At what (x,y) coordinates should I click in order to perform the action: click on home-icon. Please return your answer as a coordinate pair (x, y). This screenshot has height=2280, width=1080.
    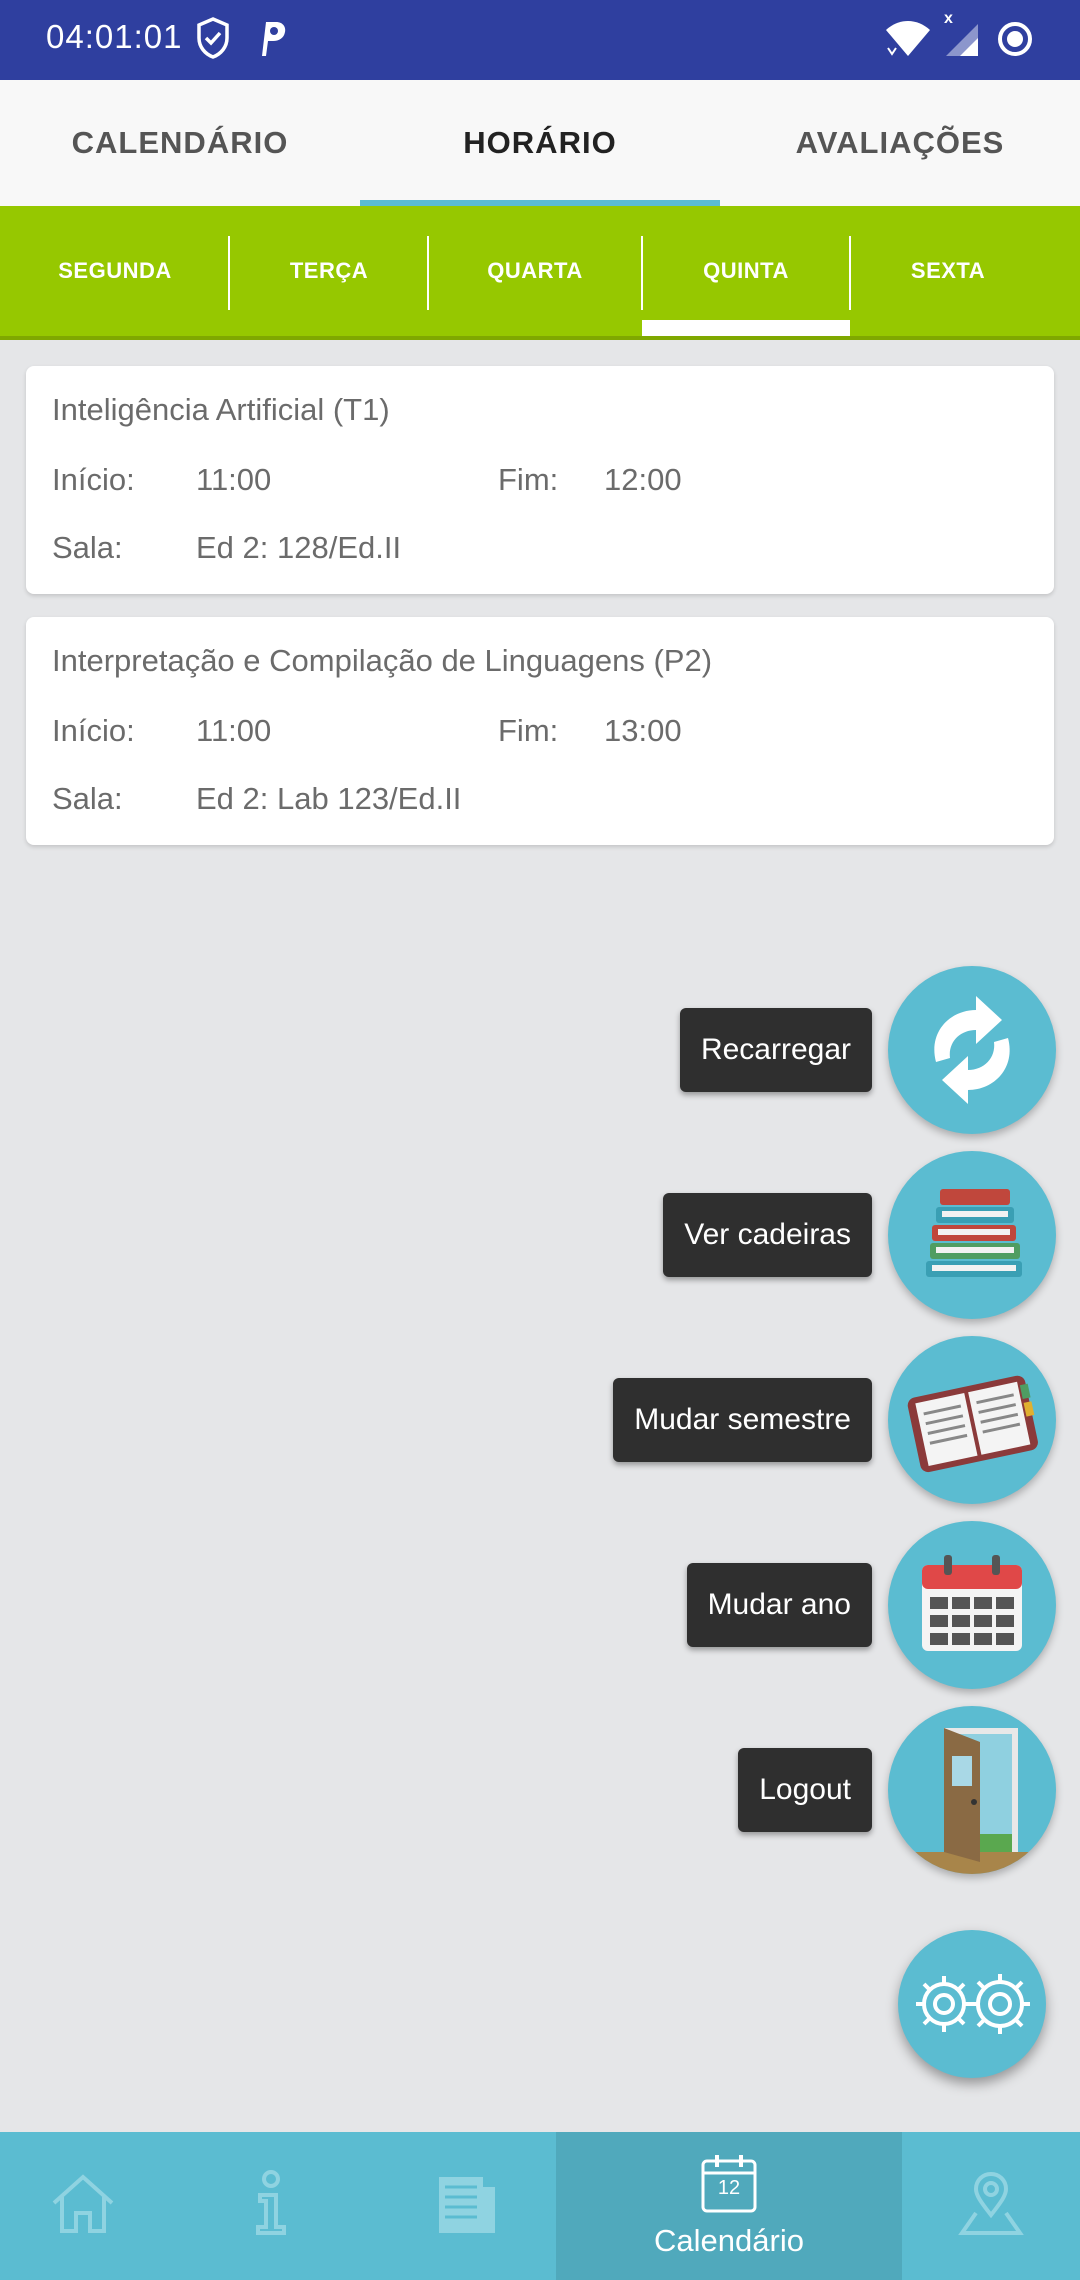
    Looking at the image, I should click on (83, 2206).